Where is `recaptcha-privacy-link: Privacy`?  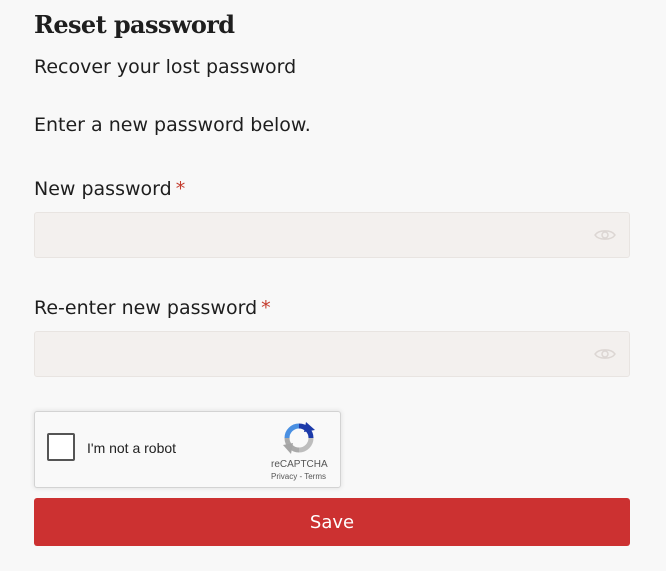
recaptcha-privacy-link: Privacy is located at coordinates (284, 476).